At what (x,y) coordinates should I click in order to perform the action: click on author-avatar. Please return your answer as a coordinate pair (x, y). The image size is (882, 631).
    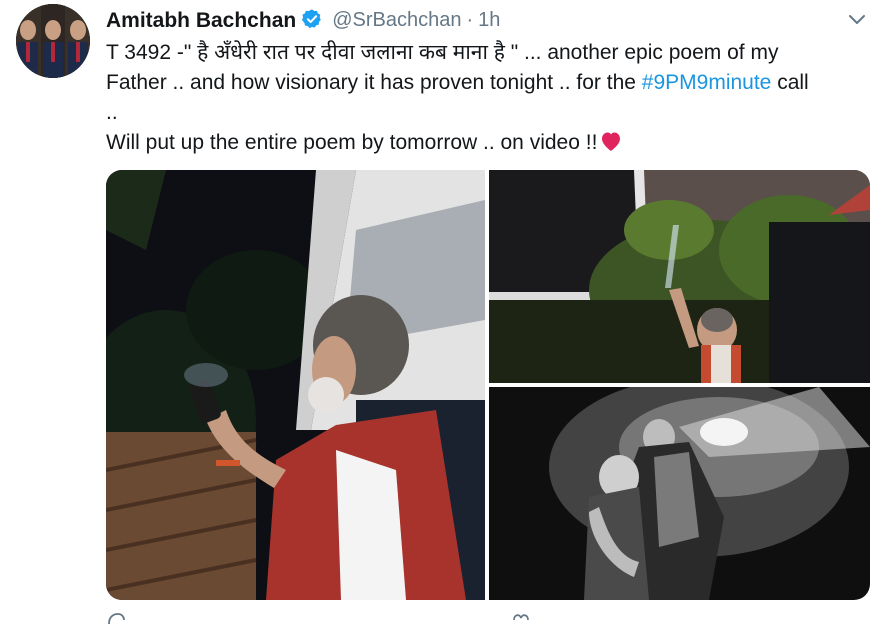
    Looking at the image, I should click on (53, 41).